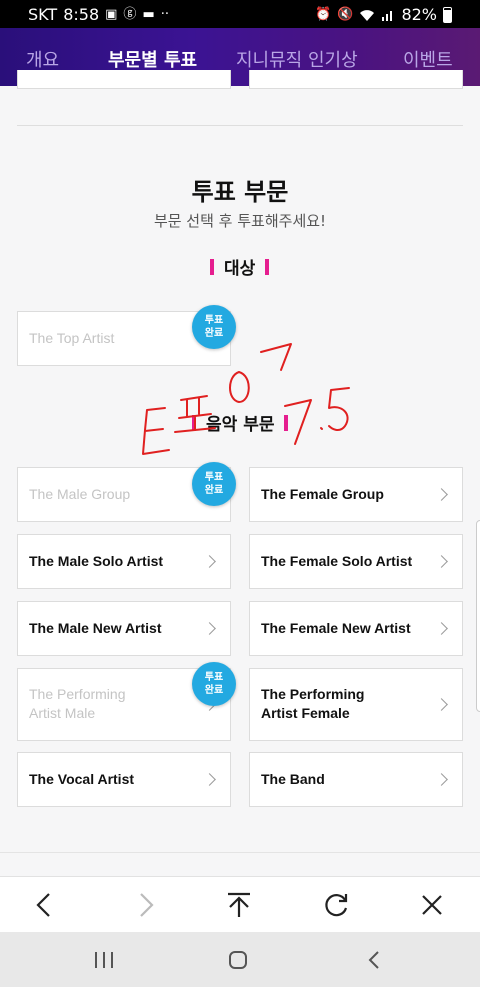  Describe the element at coordinates (419, 14) in the screenshot. I see `battery-percent: 82%` at that location.